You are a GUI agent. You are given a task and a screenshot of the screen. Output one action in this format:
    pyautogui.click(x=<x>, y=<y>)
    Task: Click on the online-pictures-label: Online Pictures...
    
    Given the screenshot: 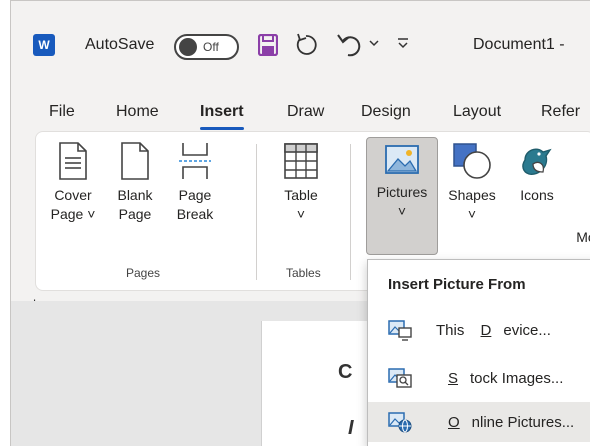 What is the action you would take?
    pyautogui.click(x=511, y=422)
    